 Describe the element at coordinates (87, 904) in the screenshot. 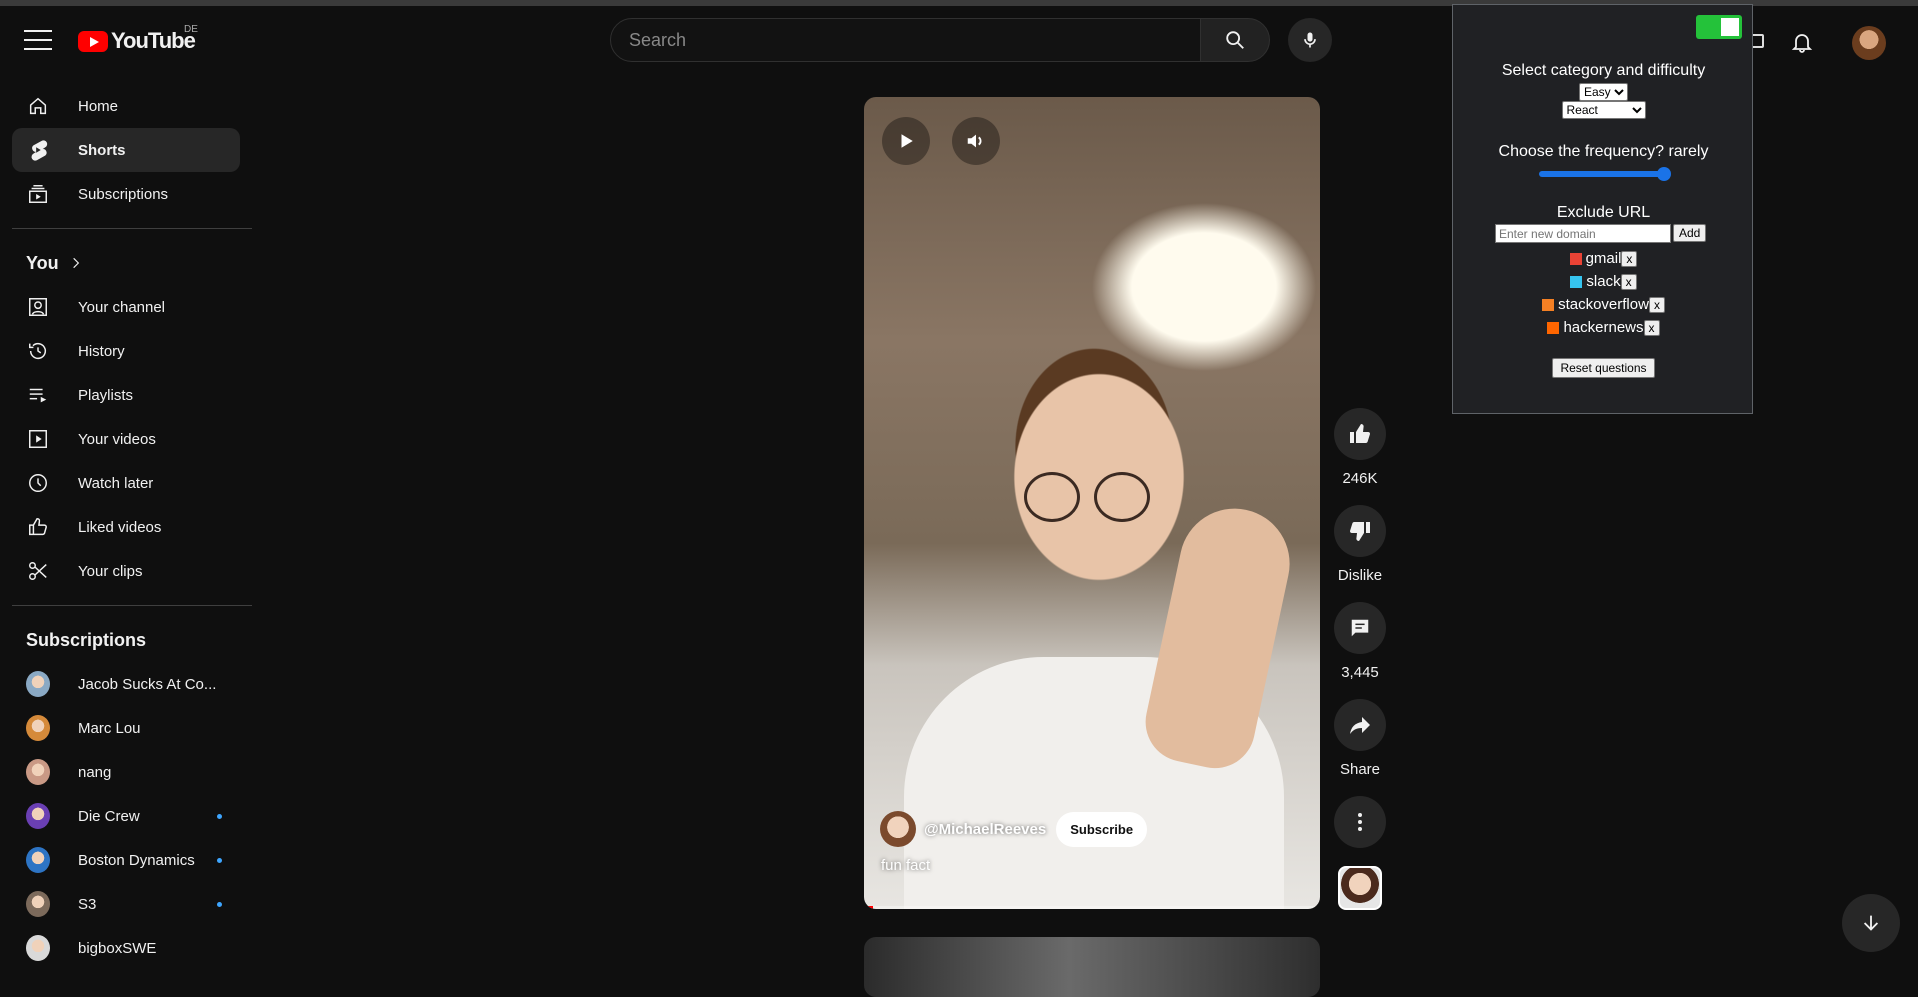

I see `sidebar-item-label: S3` at that location.